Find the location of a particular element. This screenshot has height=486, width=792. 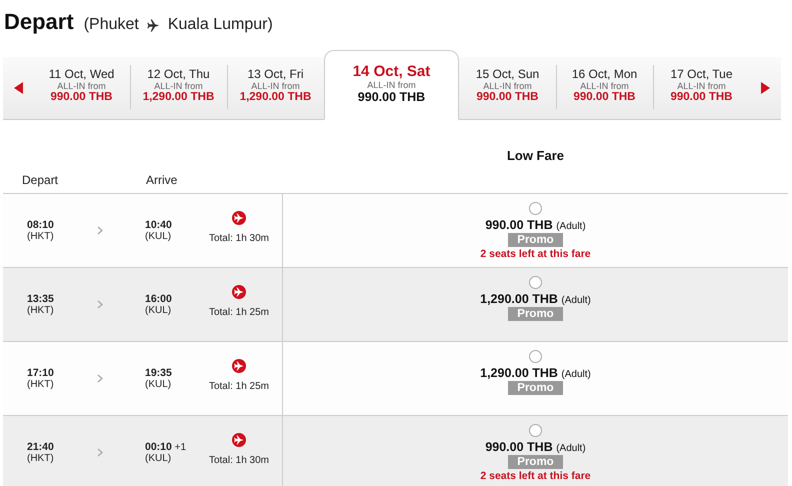

date-tab: 12 Oct, Thu ALL-IN from 1,290.00 THB is located at coordinates (178, 88).